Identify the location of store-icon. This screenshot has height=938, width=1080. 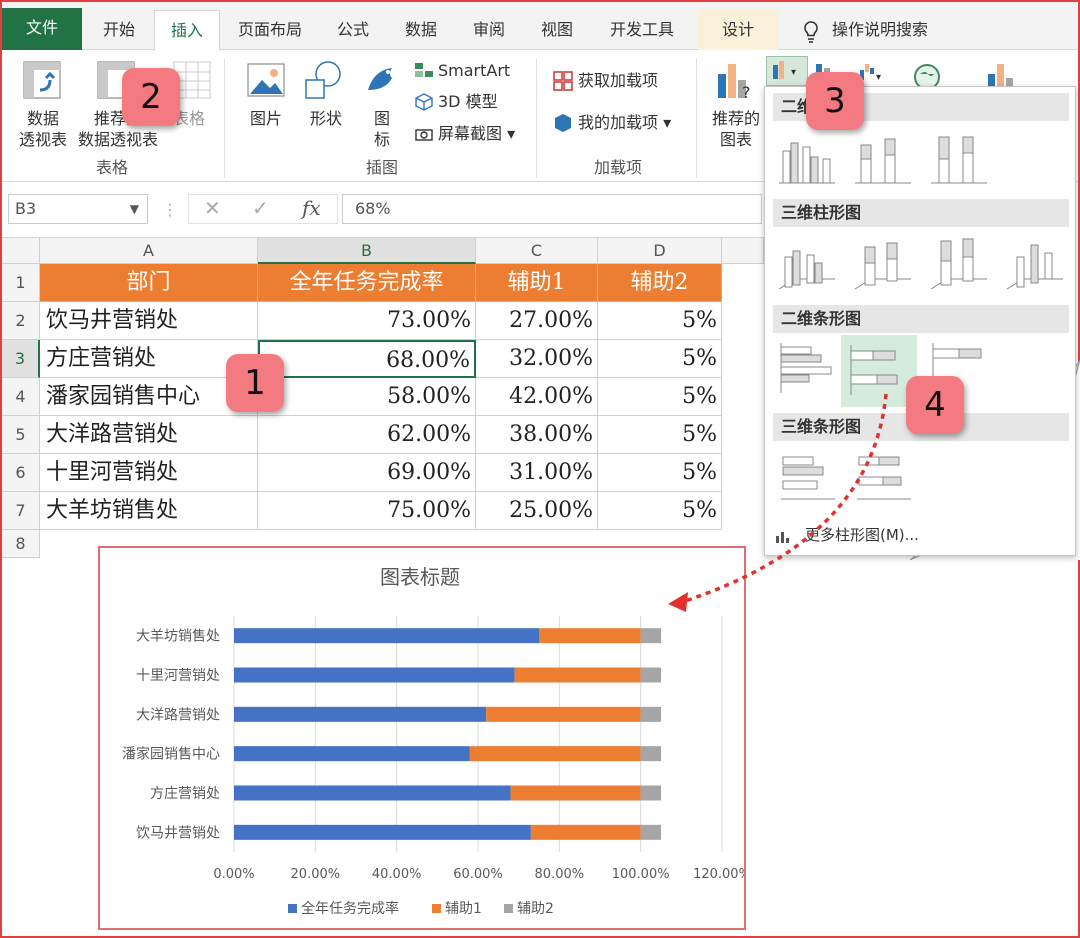
(563, 83).